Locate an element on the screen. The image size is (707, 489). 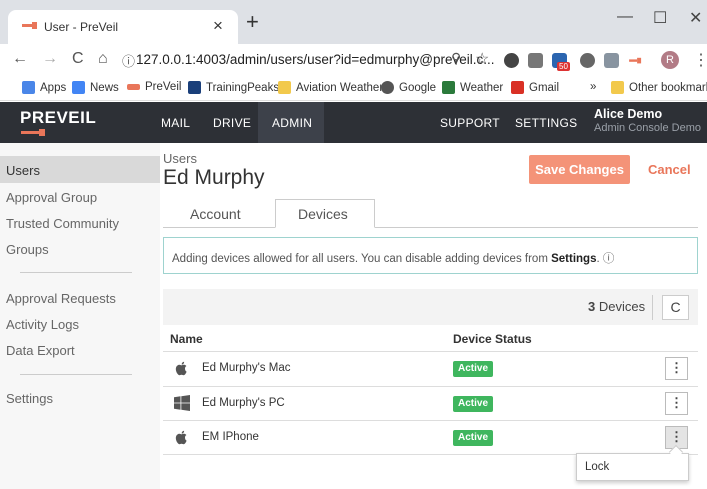
weather-icon is located at coordinates (448, 87).